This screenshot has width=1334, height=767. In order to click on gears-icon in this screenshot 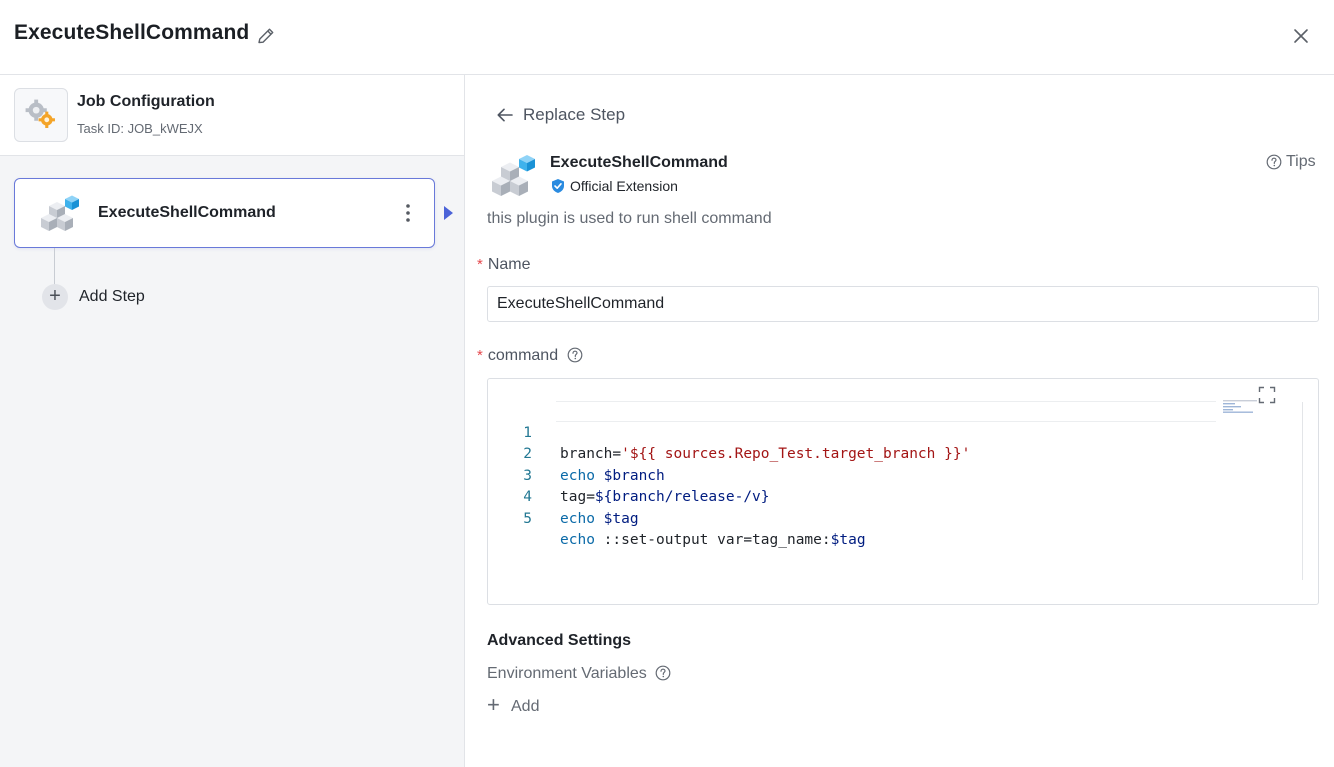, I will do `click(41, 115)`.